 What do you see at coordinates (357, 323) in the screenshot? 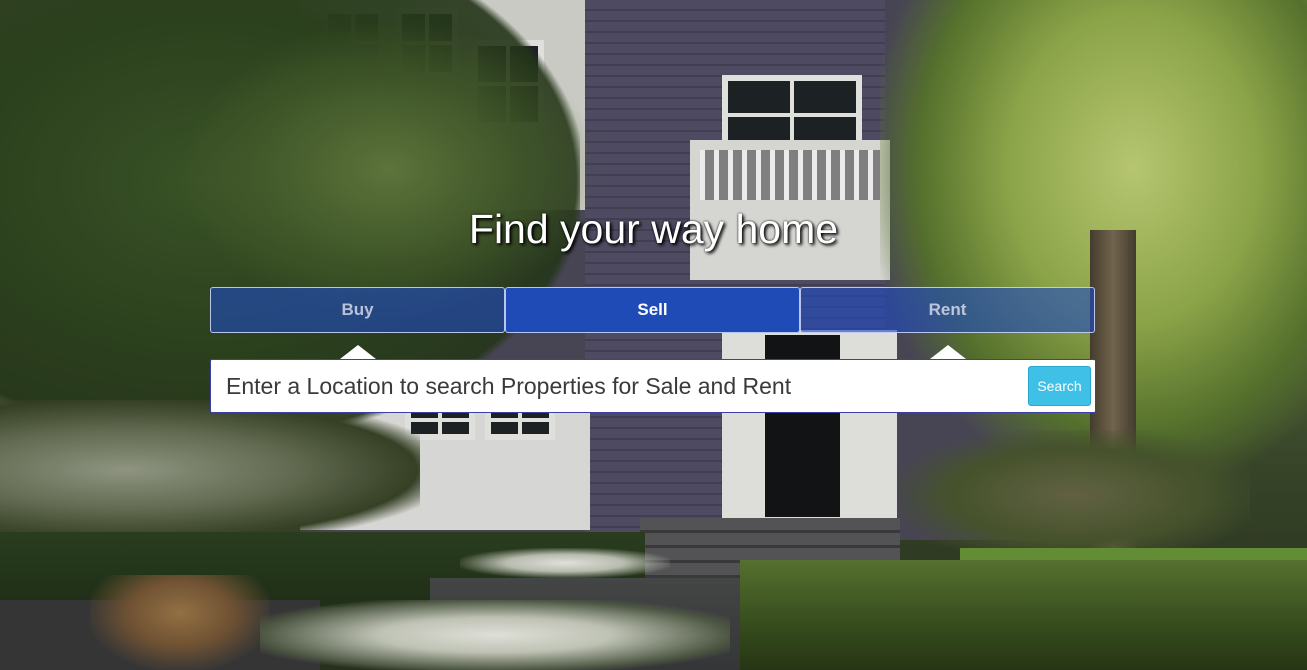
I see `tab-buy: Buy` at bounding box center [357, 323].